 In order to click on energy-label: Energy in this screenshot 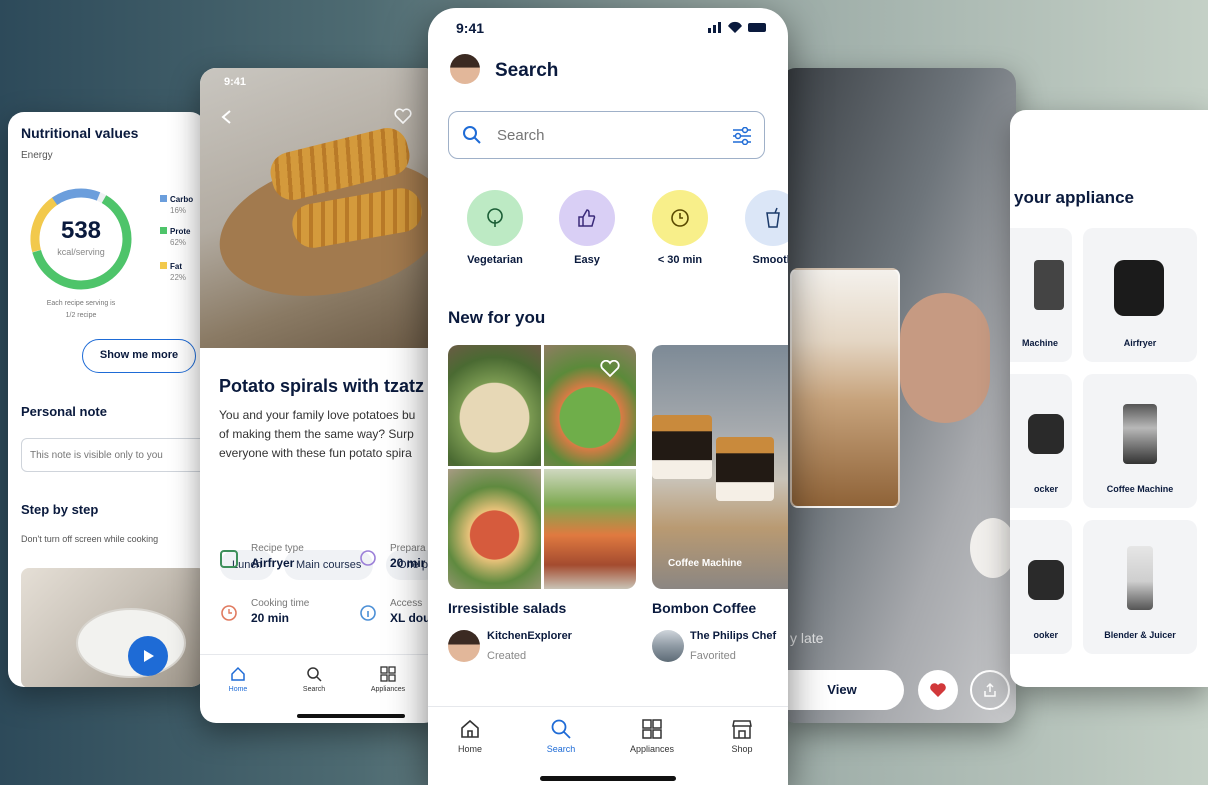, I will do `click(37, 155)`.